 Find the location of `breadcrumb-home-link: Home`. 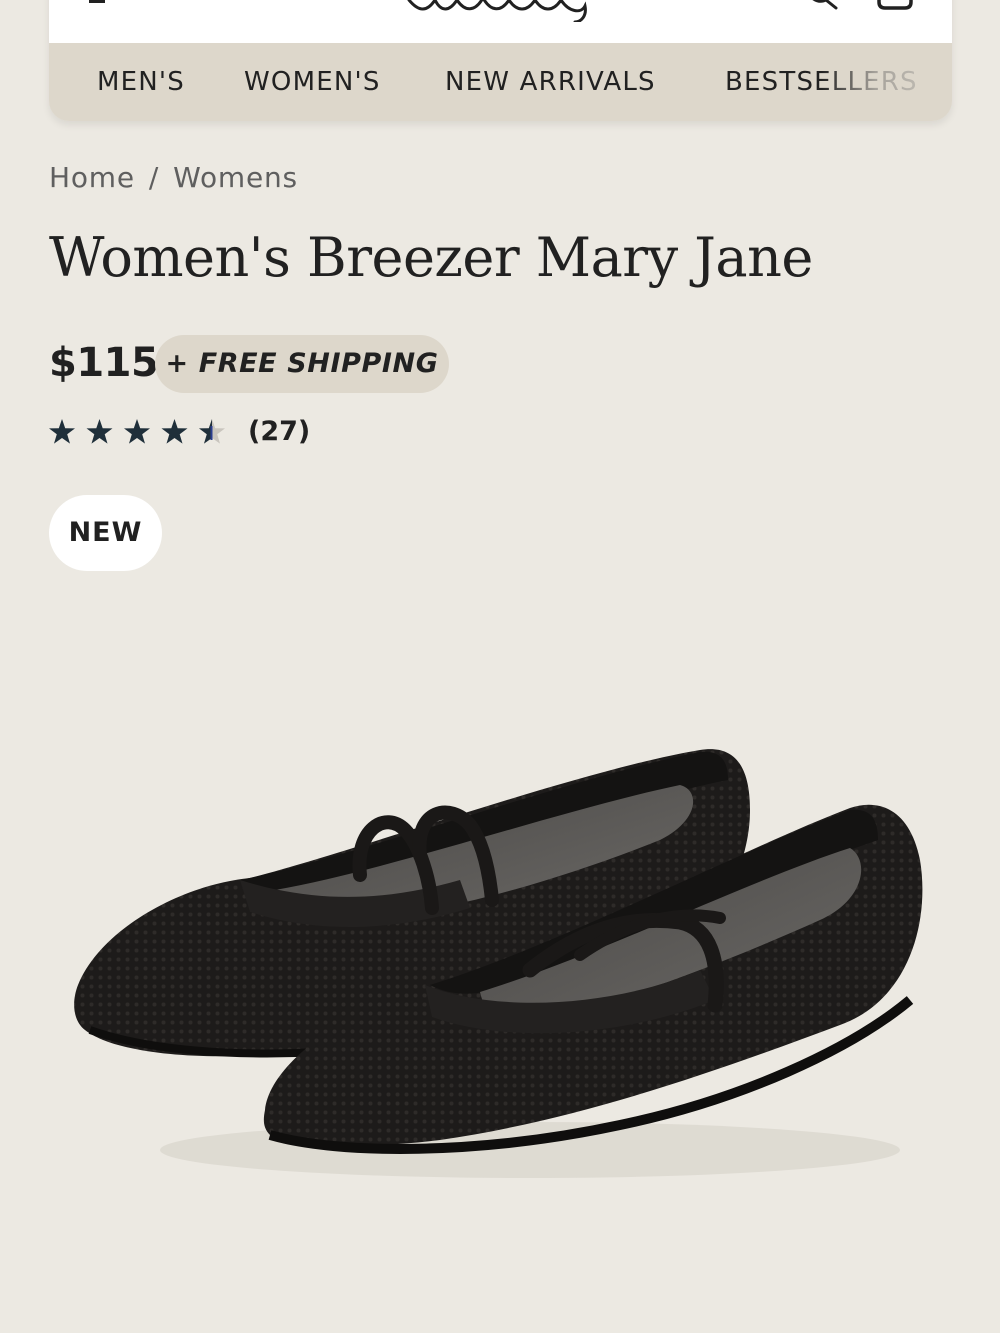

breadcrumb-home-link: Home is located at coordinates (92, 177).